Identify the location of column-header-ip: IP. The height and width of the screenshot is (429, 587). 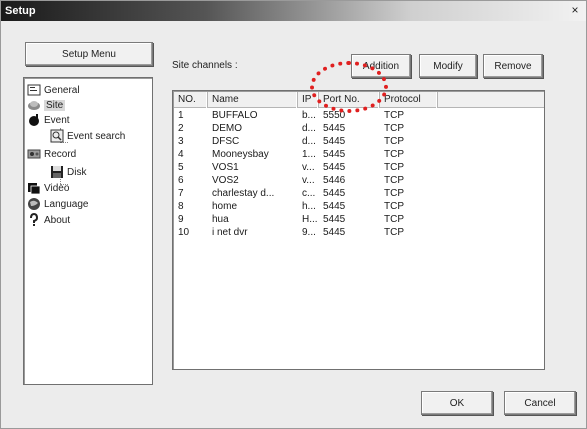
(308, 100).